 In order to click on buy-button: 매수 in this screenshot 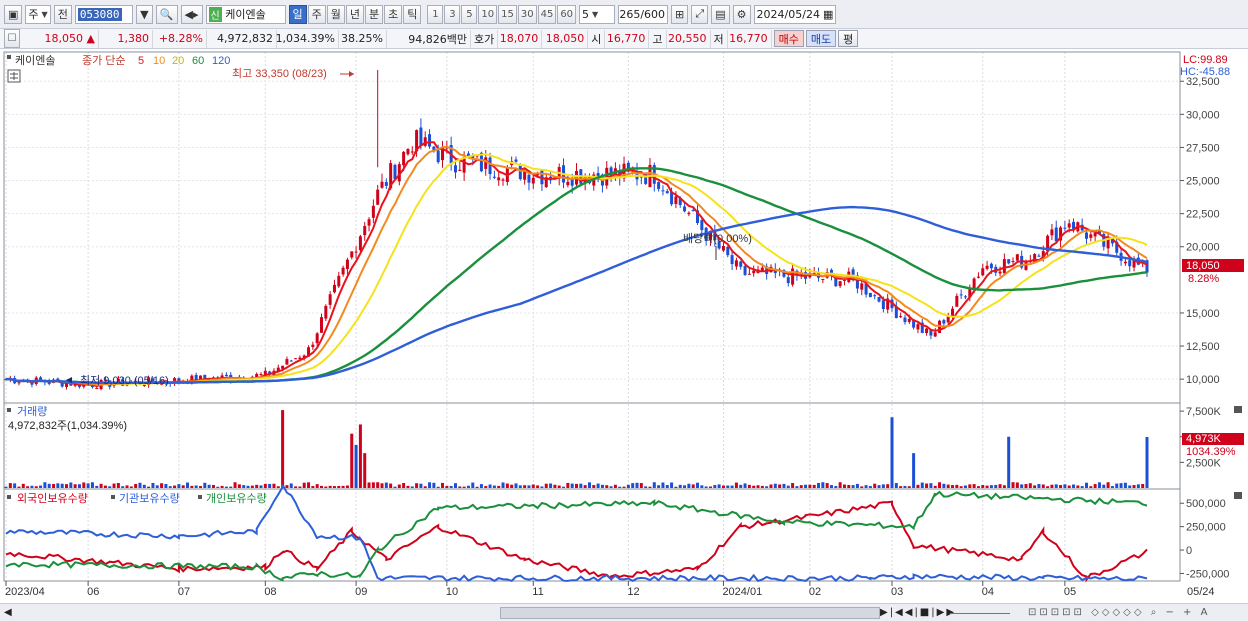, I will do `click(788, 38)`.